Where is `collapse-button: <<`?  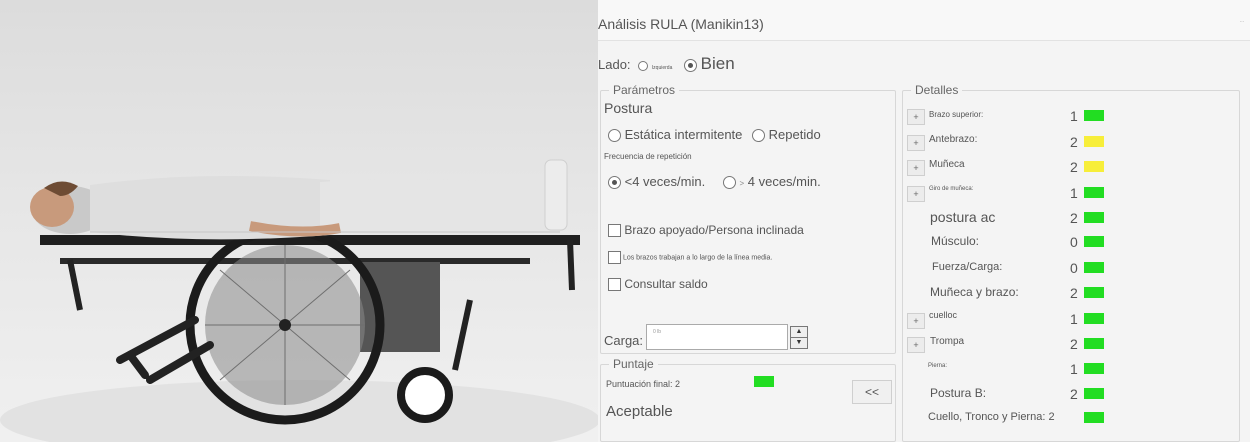 collapse-button: << is located at coordinates (872, 392).